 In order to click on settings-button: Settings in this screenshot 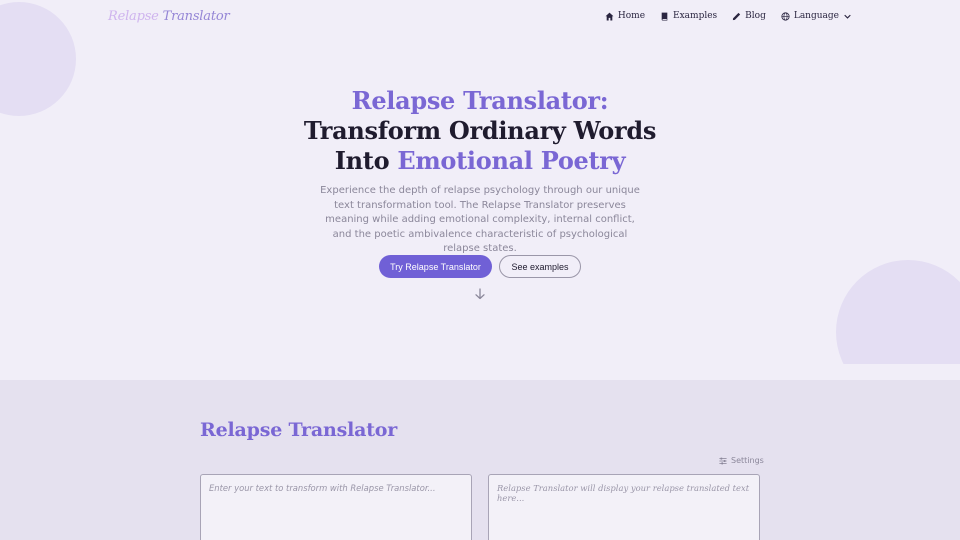, I will do `click(741, 460)`.